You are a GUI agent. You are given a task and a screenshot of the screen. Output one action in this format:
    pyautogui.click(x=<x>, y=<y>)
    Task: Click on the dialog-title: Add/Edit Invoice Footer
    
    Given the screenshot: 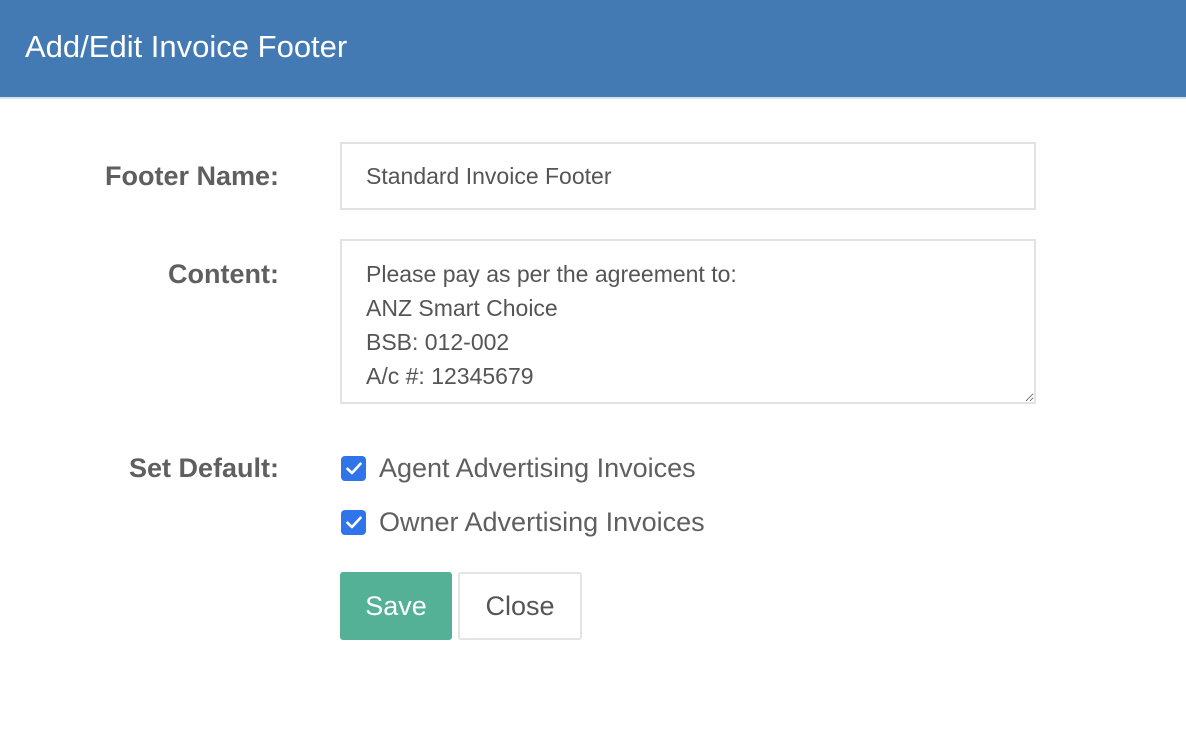 What is the action you would take?
    pyautogui.click(x=186, y=46)
    